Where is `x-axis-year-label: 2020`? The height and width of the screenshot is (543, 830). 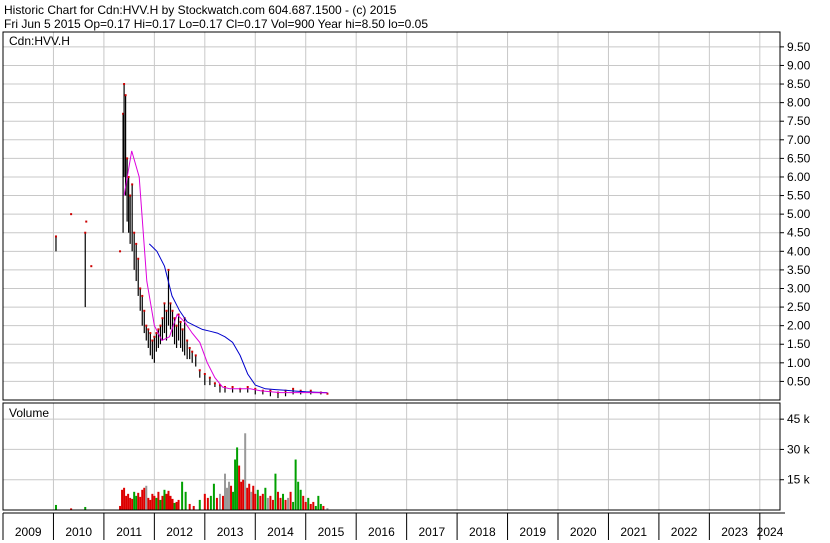 x-axis-year-label: 2020 is located at coordinates (583, 532).